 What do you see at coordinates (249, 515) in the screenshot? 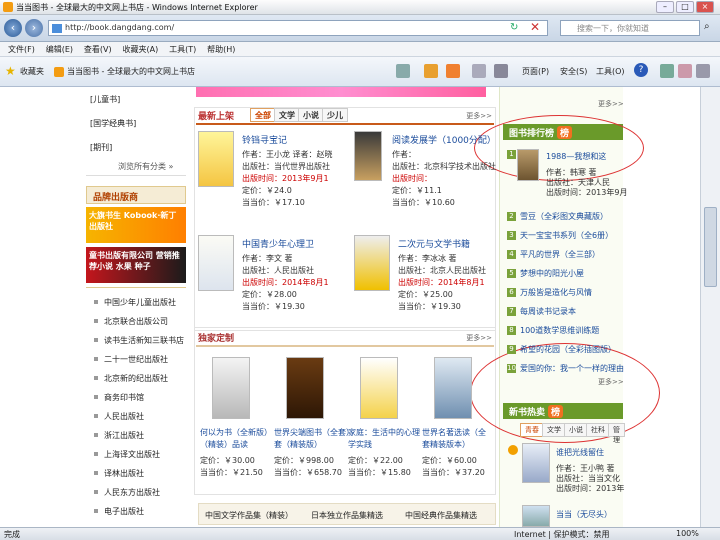
I see `bottom-link-1: 中国文学作品集（精装）` at bounding box center [249, 515].